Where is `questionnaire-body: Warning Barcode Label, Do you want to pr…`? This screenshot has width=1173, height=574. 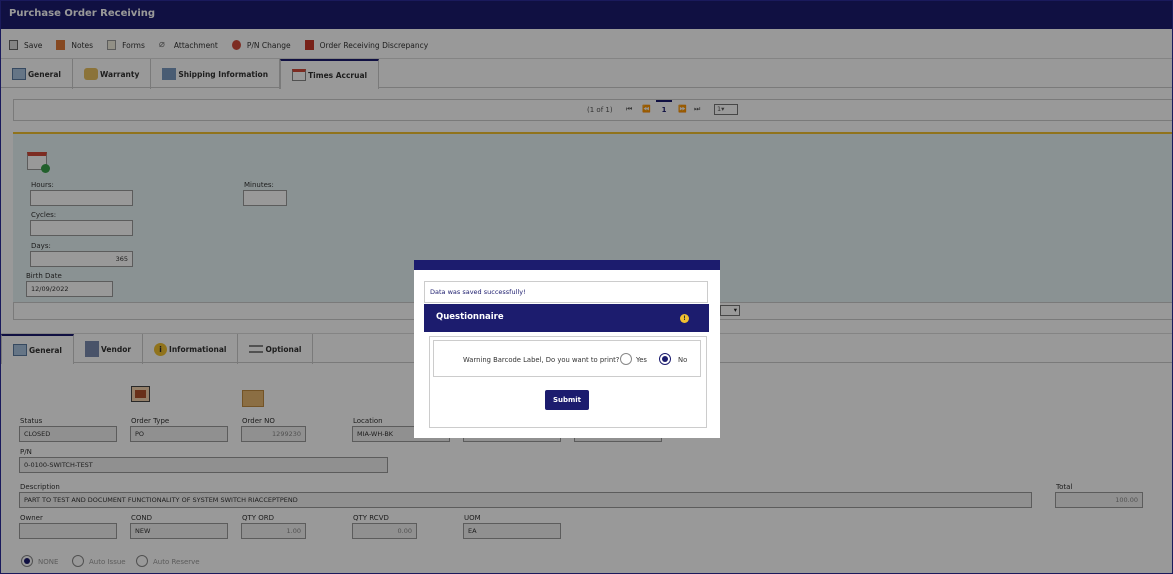 questionnaire-body: Warning Barcode Label, Do you want to pr… is located at coordinates (568, 382).